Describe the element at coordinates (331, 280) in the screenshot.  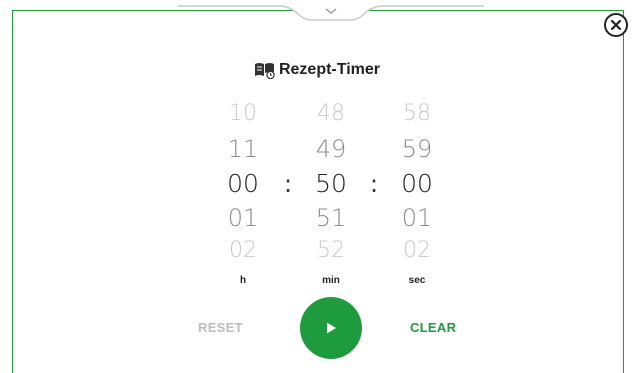
I see `minutes-unit-label: min` at that location.